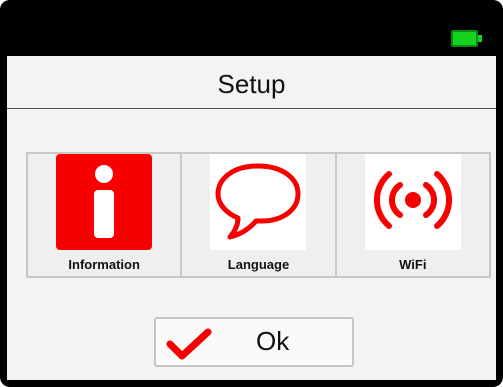 This screenshot has height=387, width=503. What do you see at coordinates (258, 202) in the screenshot?
I see `speech-bubble-icon` at bounding box center [258, 202].